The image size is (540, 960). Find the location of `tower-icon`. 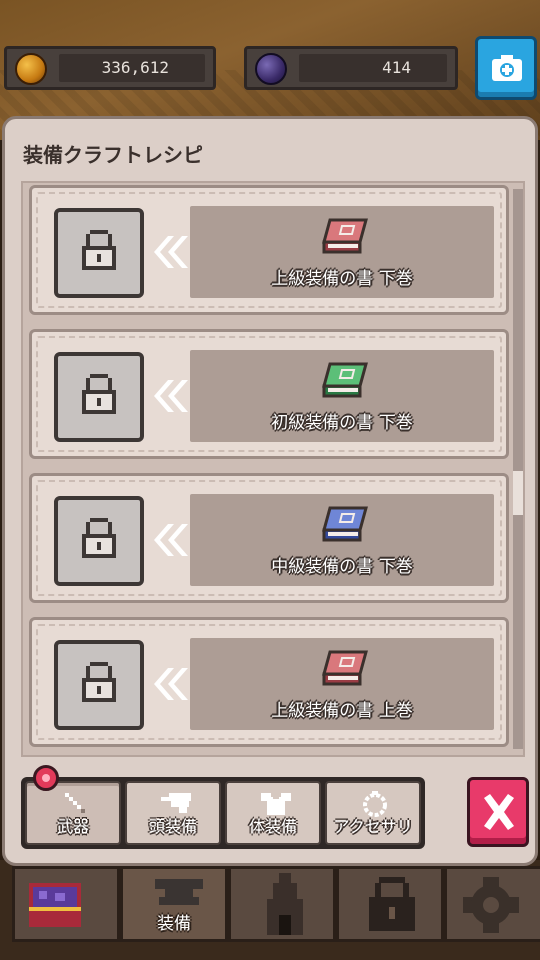

tower-icon is located at coordinates (285, 904).